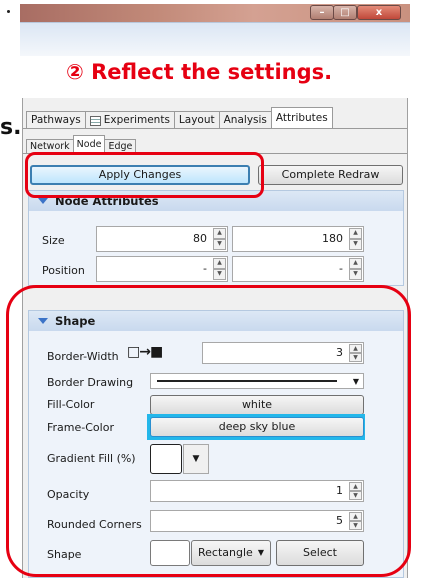 The height and width of the screenshot is (581, 425). I want to click on shape-select-combo: Rectangle ▼, so click(231, 553).